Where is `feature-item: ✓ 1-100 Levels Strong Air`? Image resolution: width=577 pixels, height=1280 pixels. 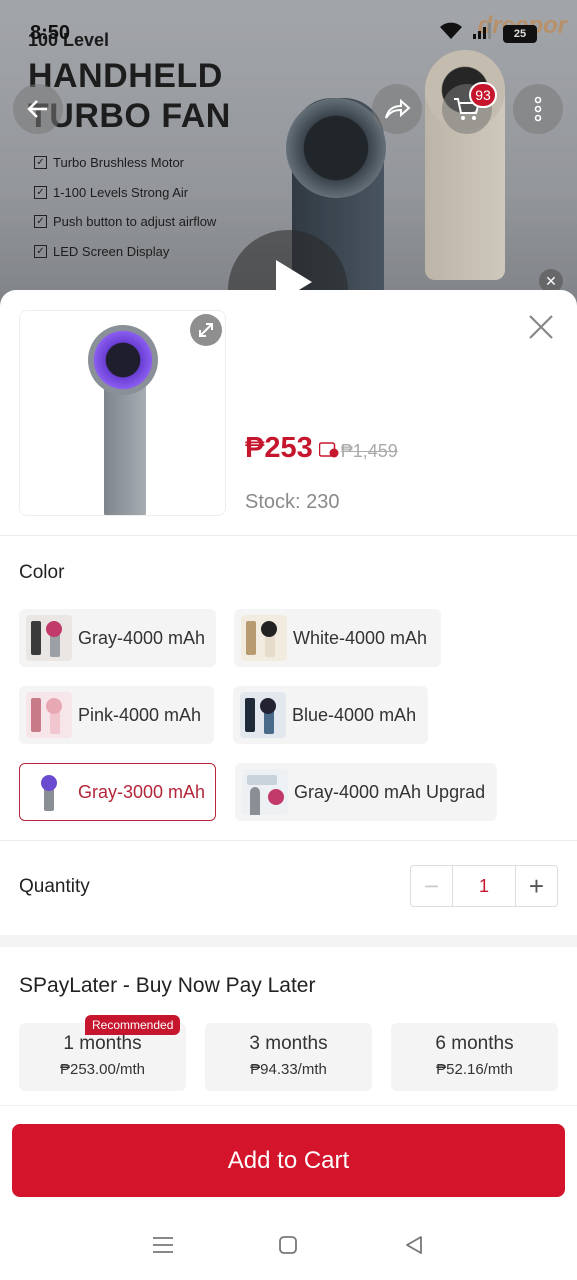 feature-item: ✓ 1-100 Levels Strong Air is located at coordinates (125, 193).